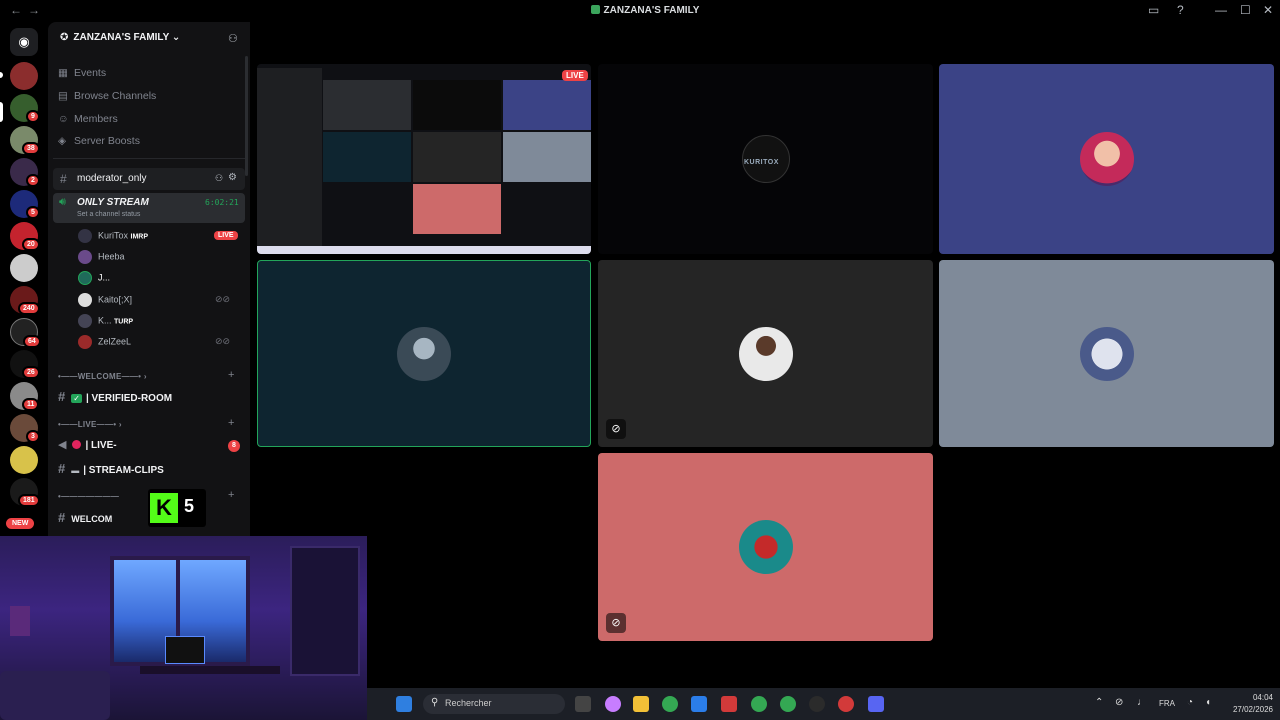  Describe the element at coordinates (75, 470) in the screenshot. I see `film-icon: ▬` at that location.